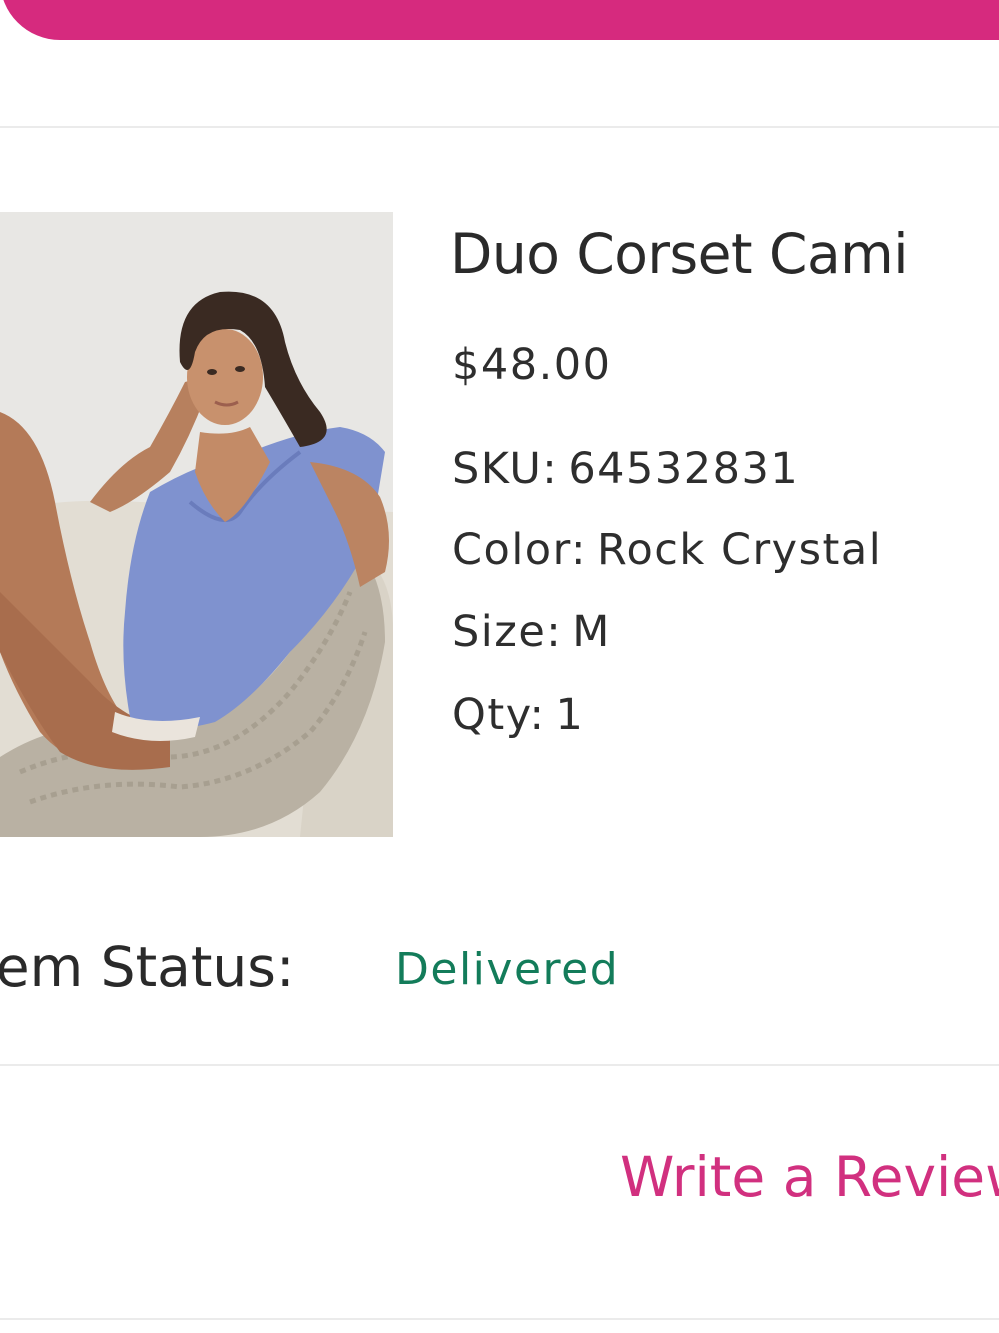 This screenshot has width=999, height=1333. Describe the element at coordinates (532, 365) in the screenshot. I see `product-price: $48.00` at that location.